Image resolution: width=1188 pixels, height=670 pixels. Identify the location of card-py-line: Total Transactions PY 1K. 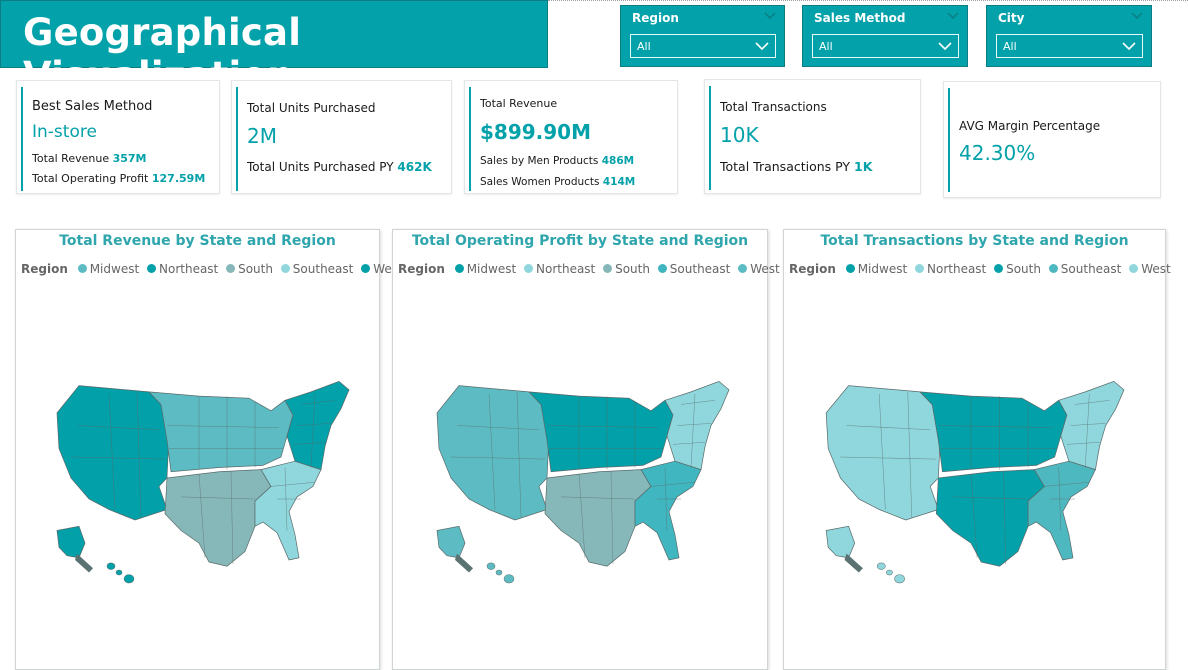
(796, 166).